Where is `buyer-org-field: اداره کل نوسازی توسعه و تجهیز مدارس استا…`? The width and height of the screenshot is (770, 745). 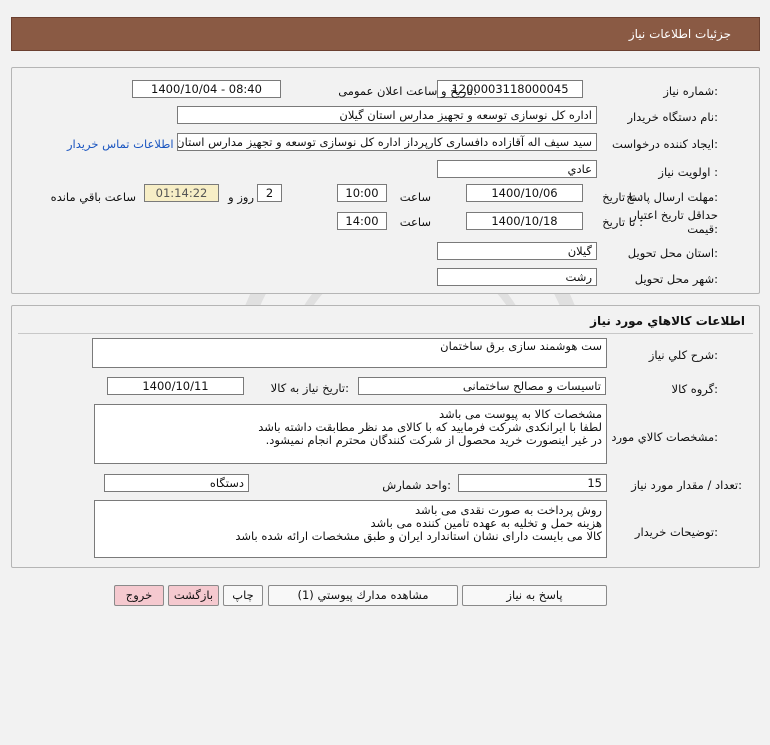 buyer-org-field: اداره کل نوسازی توسعه و تجهیز مدارس استا… is located at coordinates (387, 115).